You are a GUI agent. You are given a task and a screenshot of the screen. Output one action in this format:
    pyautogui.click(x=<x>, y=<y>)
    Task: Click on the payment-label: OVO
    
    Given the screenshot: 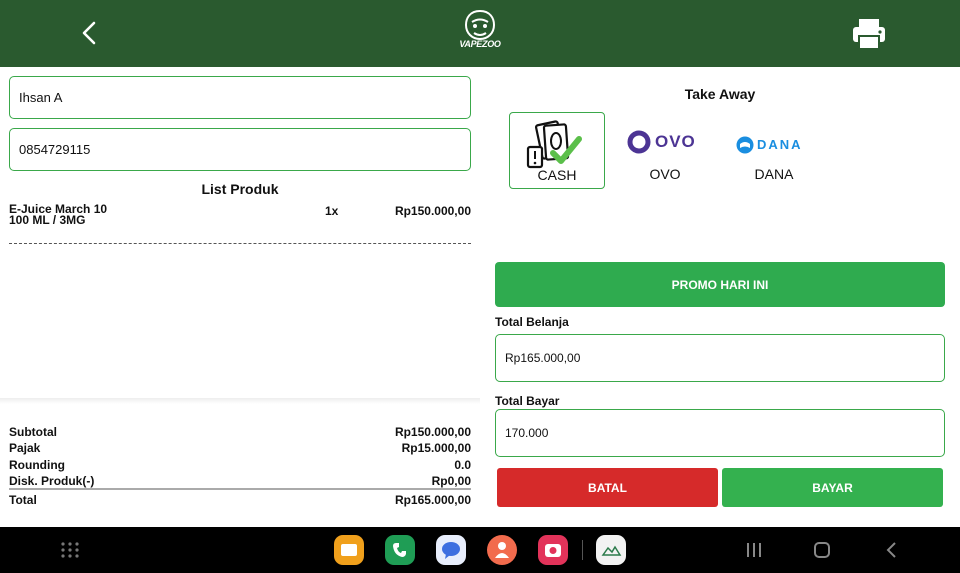 What is the action you would take?
    pyautogui.click(x=665, y=174)
    